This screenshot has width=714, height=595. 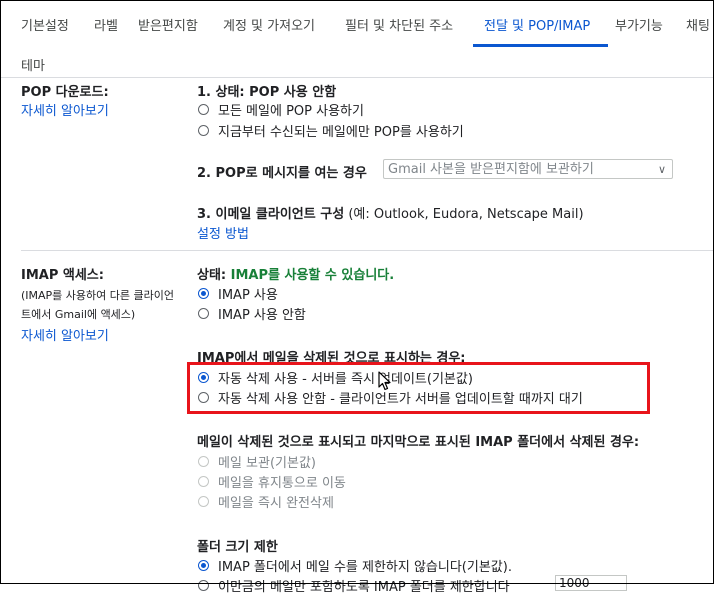 What do you see at coordinates (331, 358) in the screenshot?
I see `imap-delete-heading: IMAP에서 메일을 삭제된 것으로 표시하는 경우:` at bounding box center [331, 358].